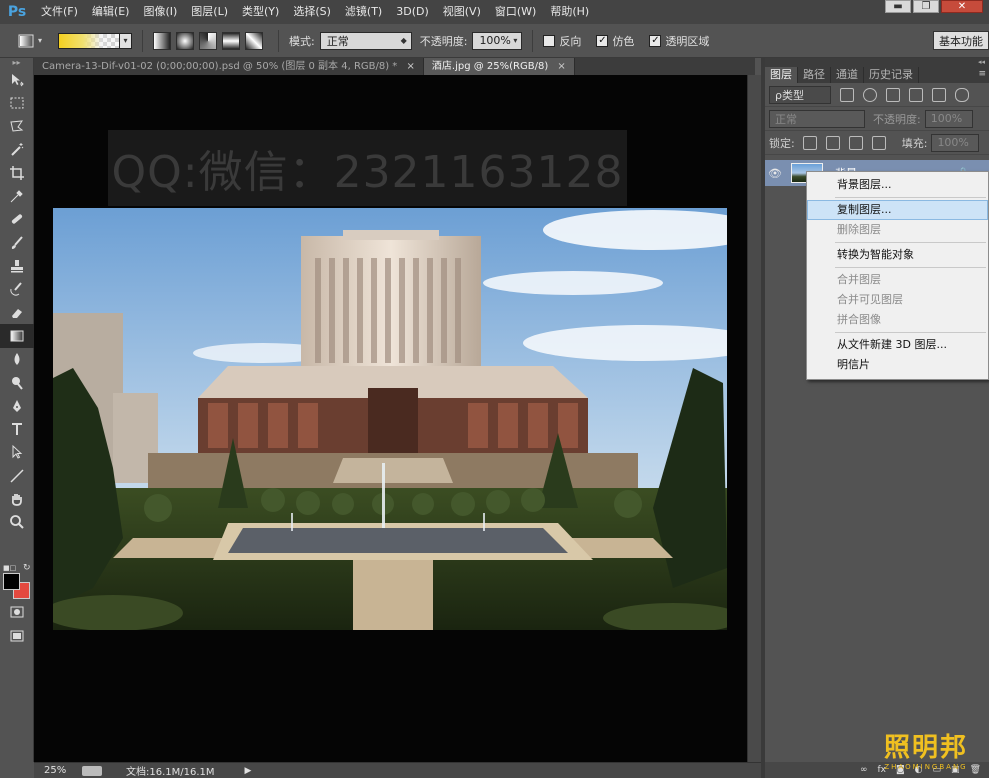 This screenshot has height=778, width=989. Describe the element at coordinates (916, 94) in the screenshot. I see `shape-filter-icon` at that location.